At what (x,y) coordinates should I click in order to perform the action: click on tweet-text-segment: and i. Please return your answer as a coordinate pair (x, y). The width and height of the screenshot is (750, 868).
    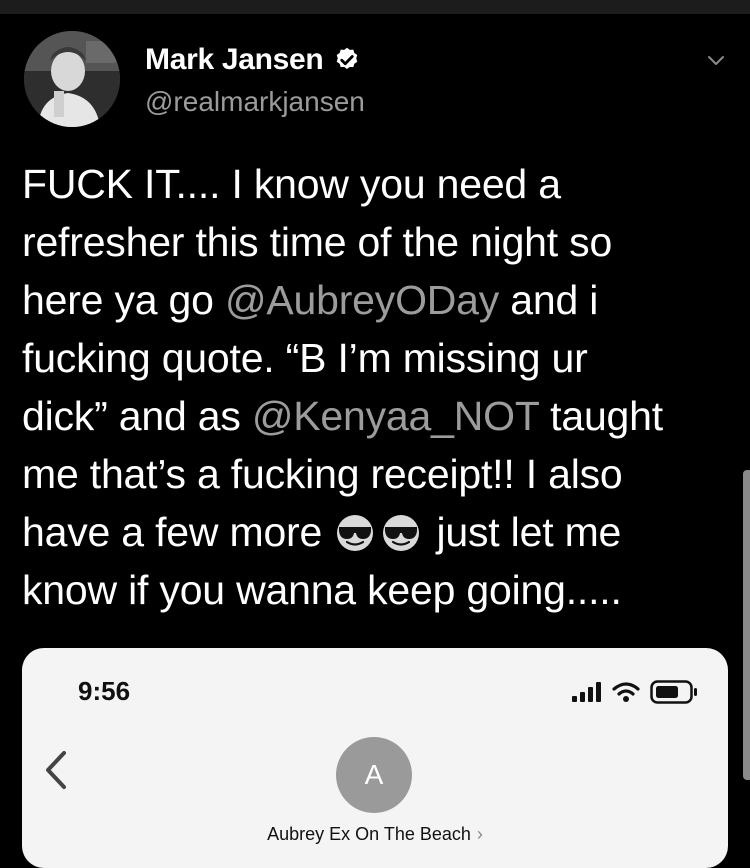
    Looking at the image, I should click on (549, 300).